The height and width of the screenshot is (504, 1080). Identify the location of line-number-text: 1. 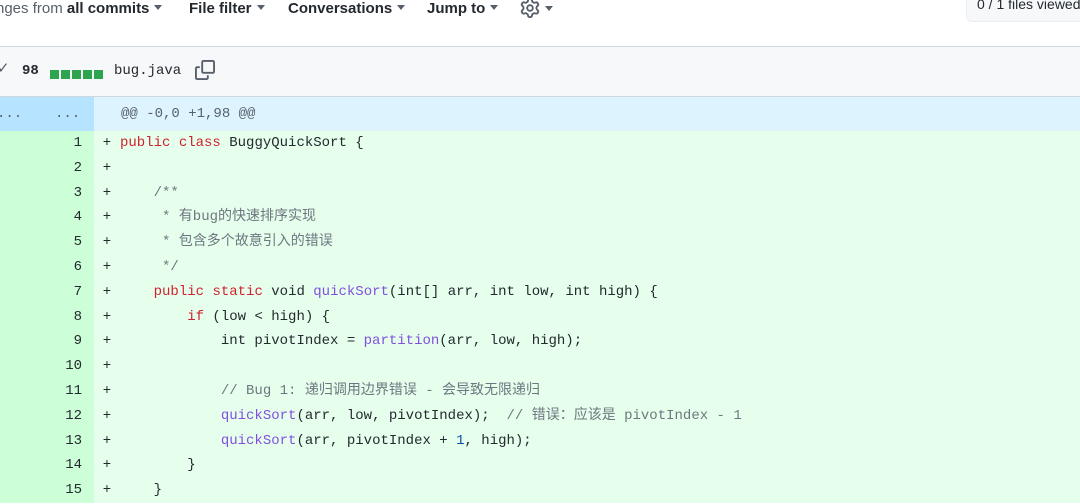
(77, 143).